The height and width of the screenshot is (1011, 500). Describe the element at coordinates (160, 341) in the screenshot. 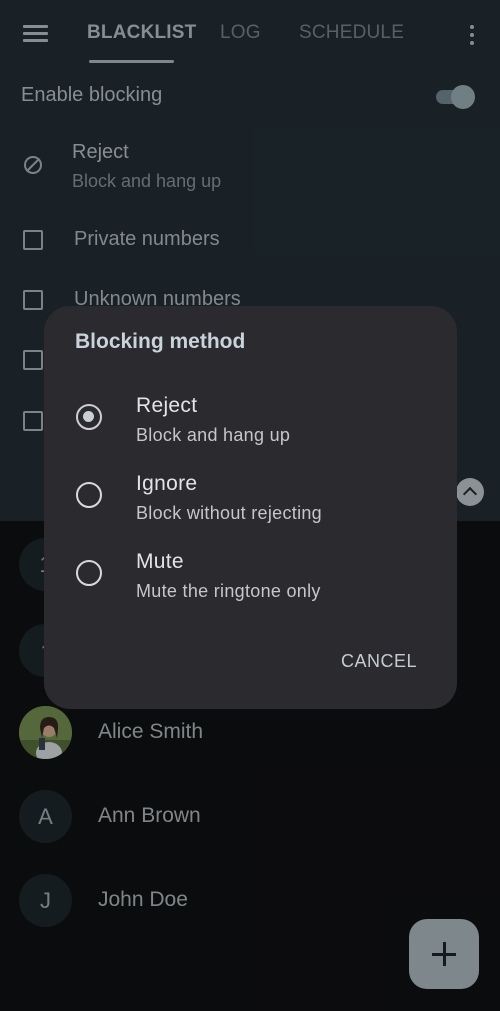

I see `dialog-title: Blocking method` at that location.